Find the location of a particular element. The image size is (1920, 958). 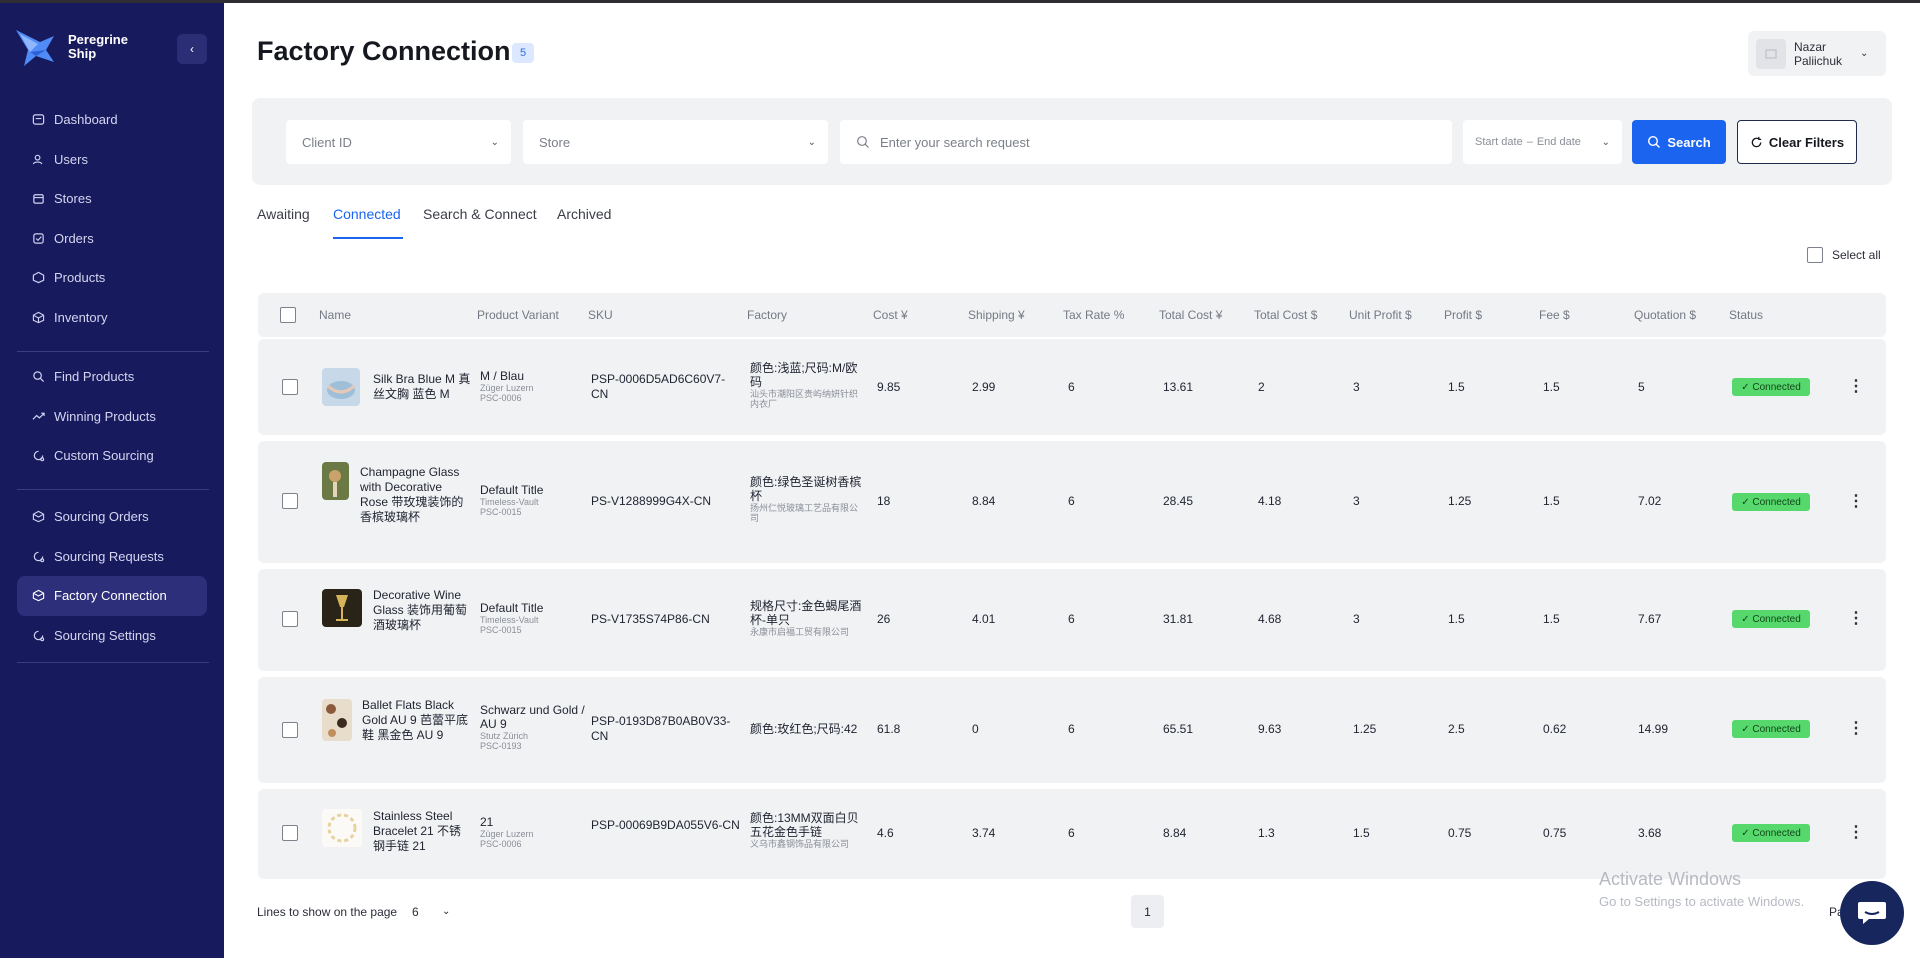

search-placeholder: Enter your search request is located at coordinates (955, 142).